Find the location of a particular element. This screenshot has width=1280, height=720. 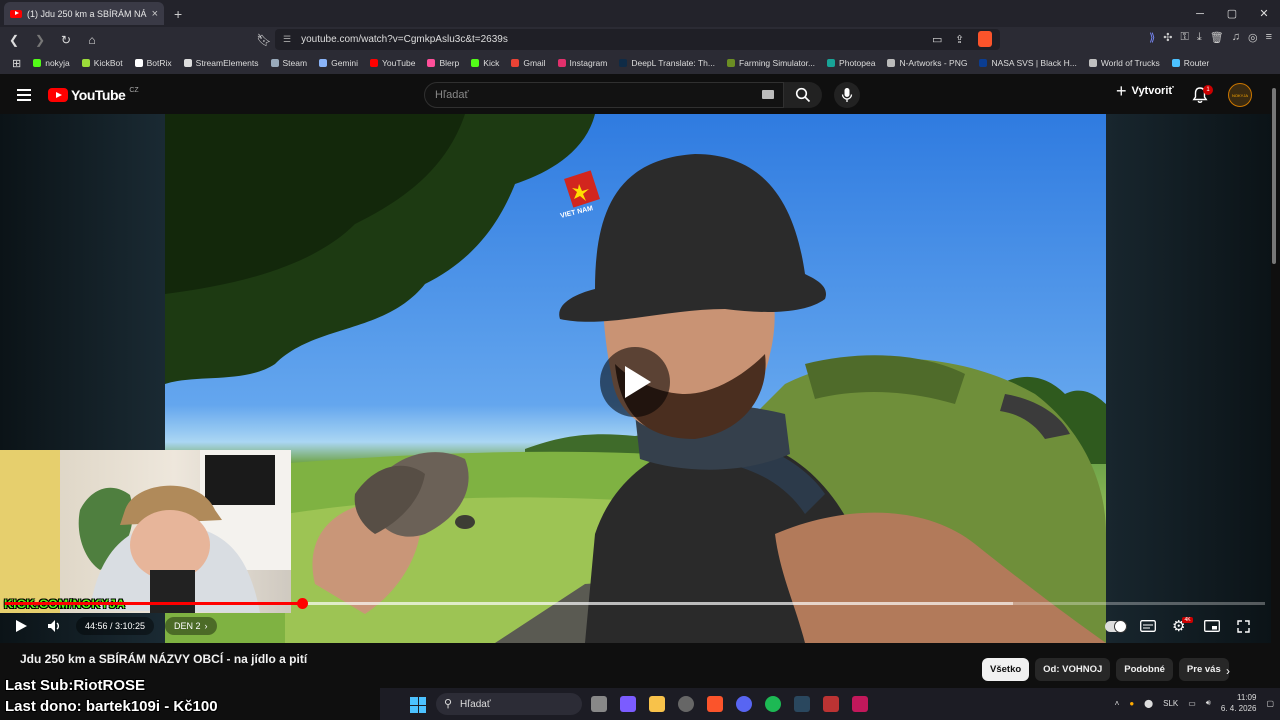

recommendation-chips: Všetko Od: VOHNOJ Podobné Pre vás is located at coordinates (1105, 669).